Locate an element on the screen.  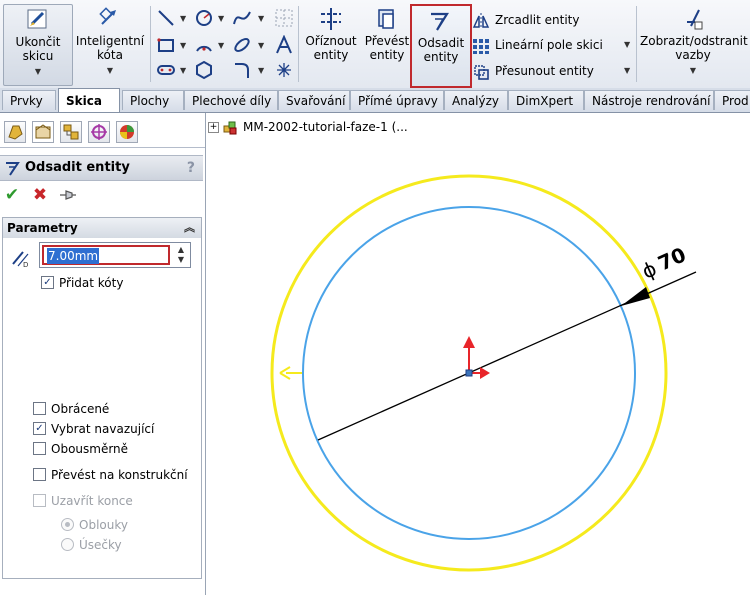
mirror-entities-button: Zrcadlit entity is located at coordinates (525, 20).